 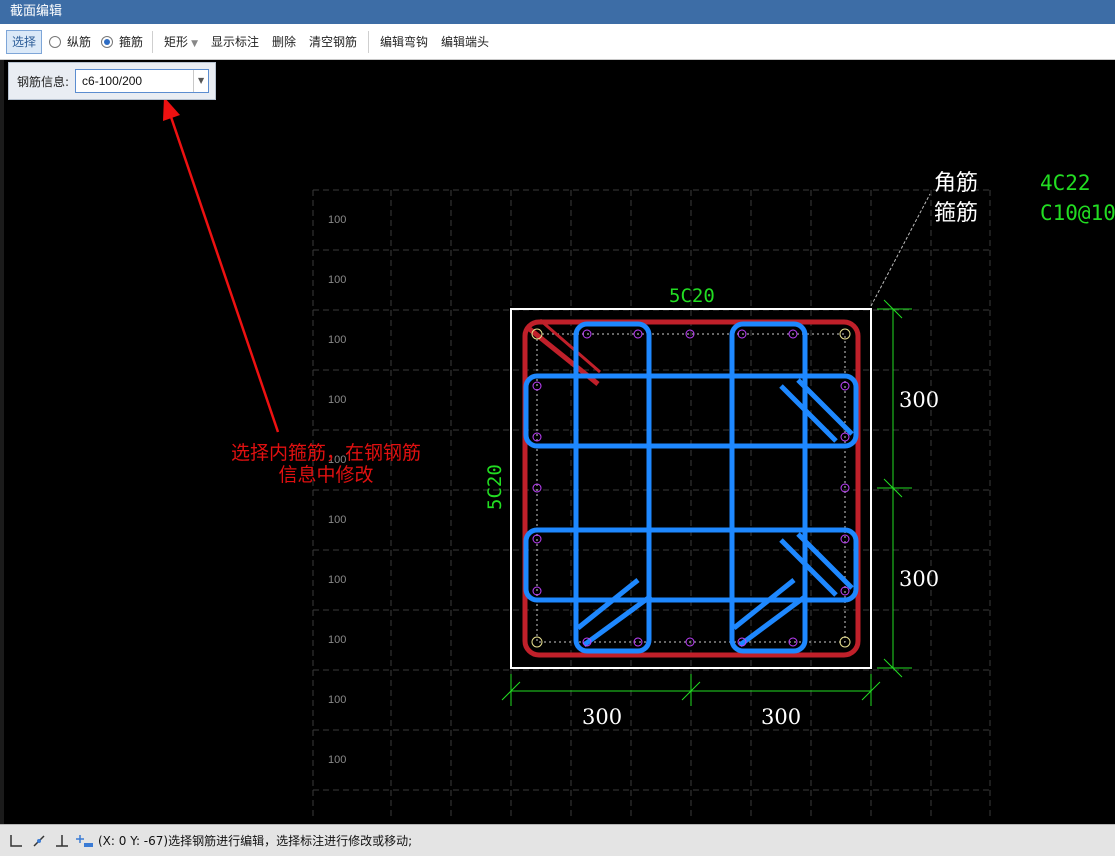 What do you see at coordinates (495, 487) in the screenshot?
I see `left-rebar-label: 5C20` at bounding box center [495, 487].